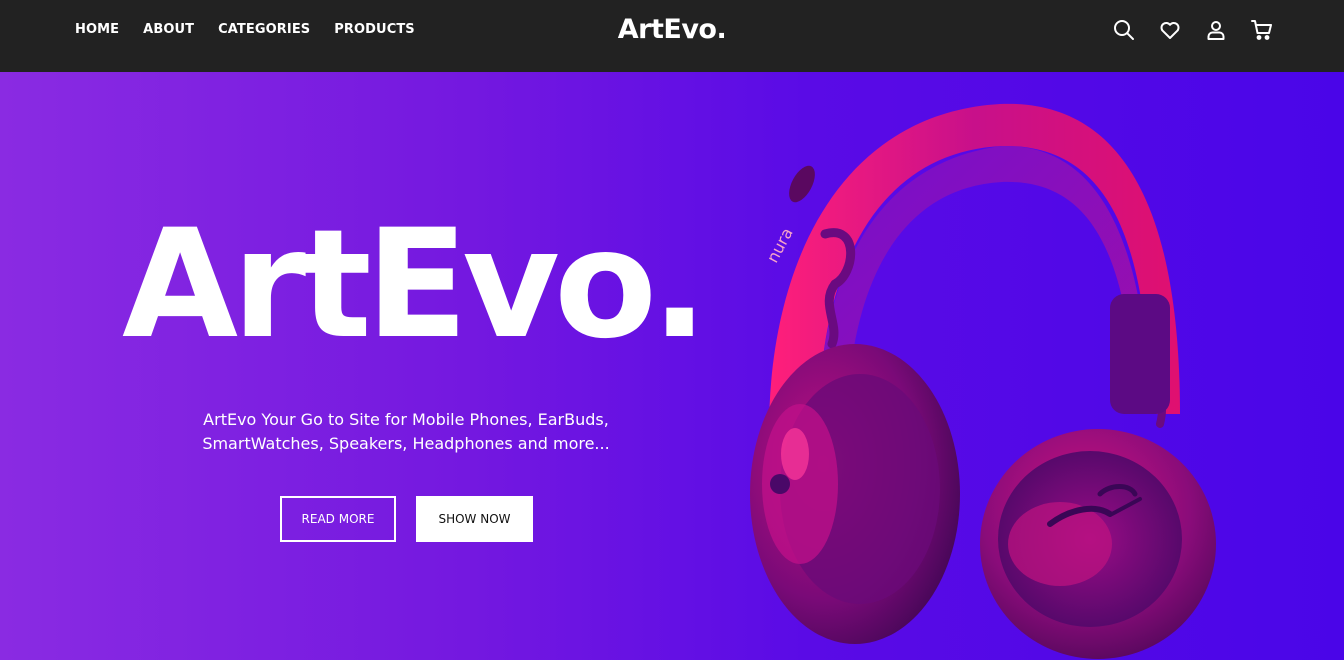 The image size is (1344, 660). I want to click on user-icon, so click(1216, 30).